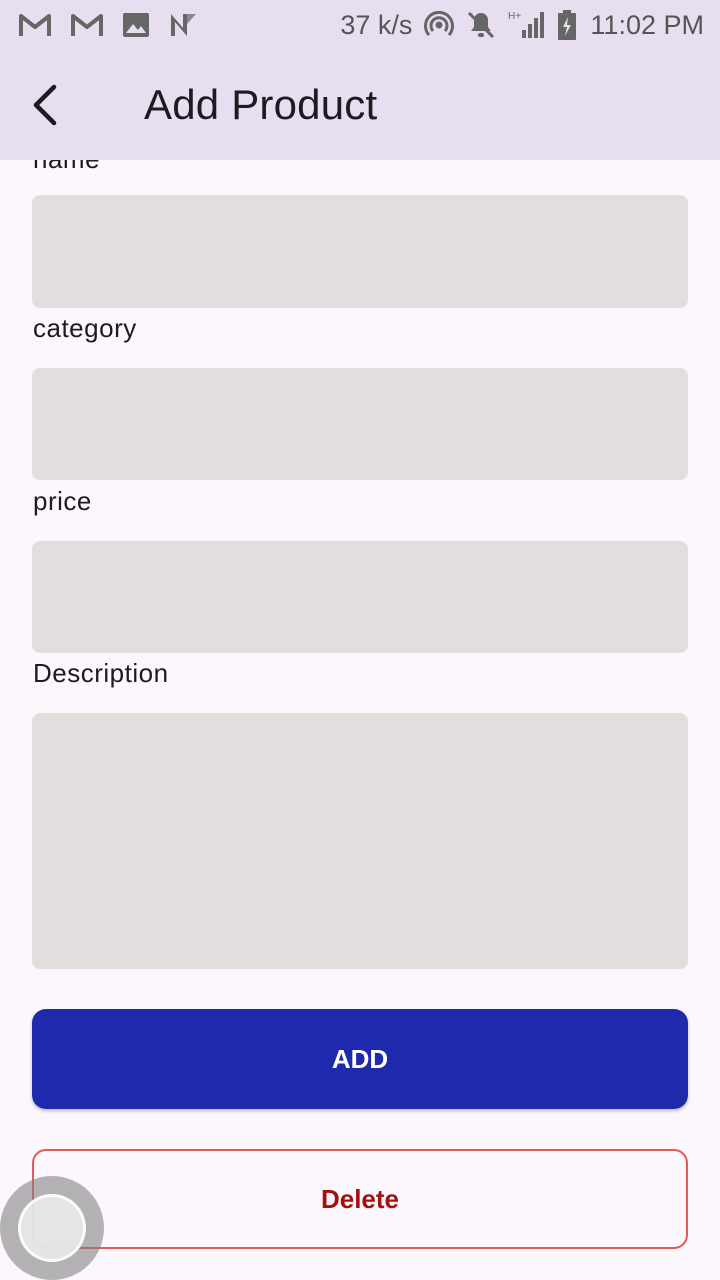 This screenshot has width=720, height=1280. What do you see at coordinates (136, 25) in the screenshot?
I see `image-icon` at bounding box center [136, 25].